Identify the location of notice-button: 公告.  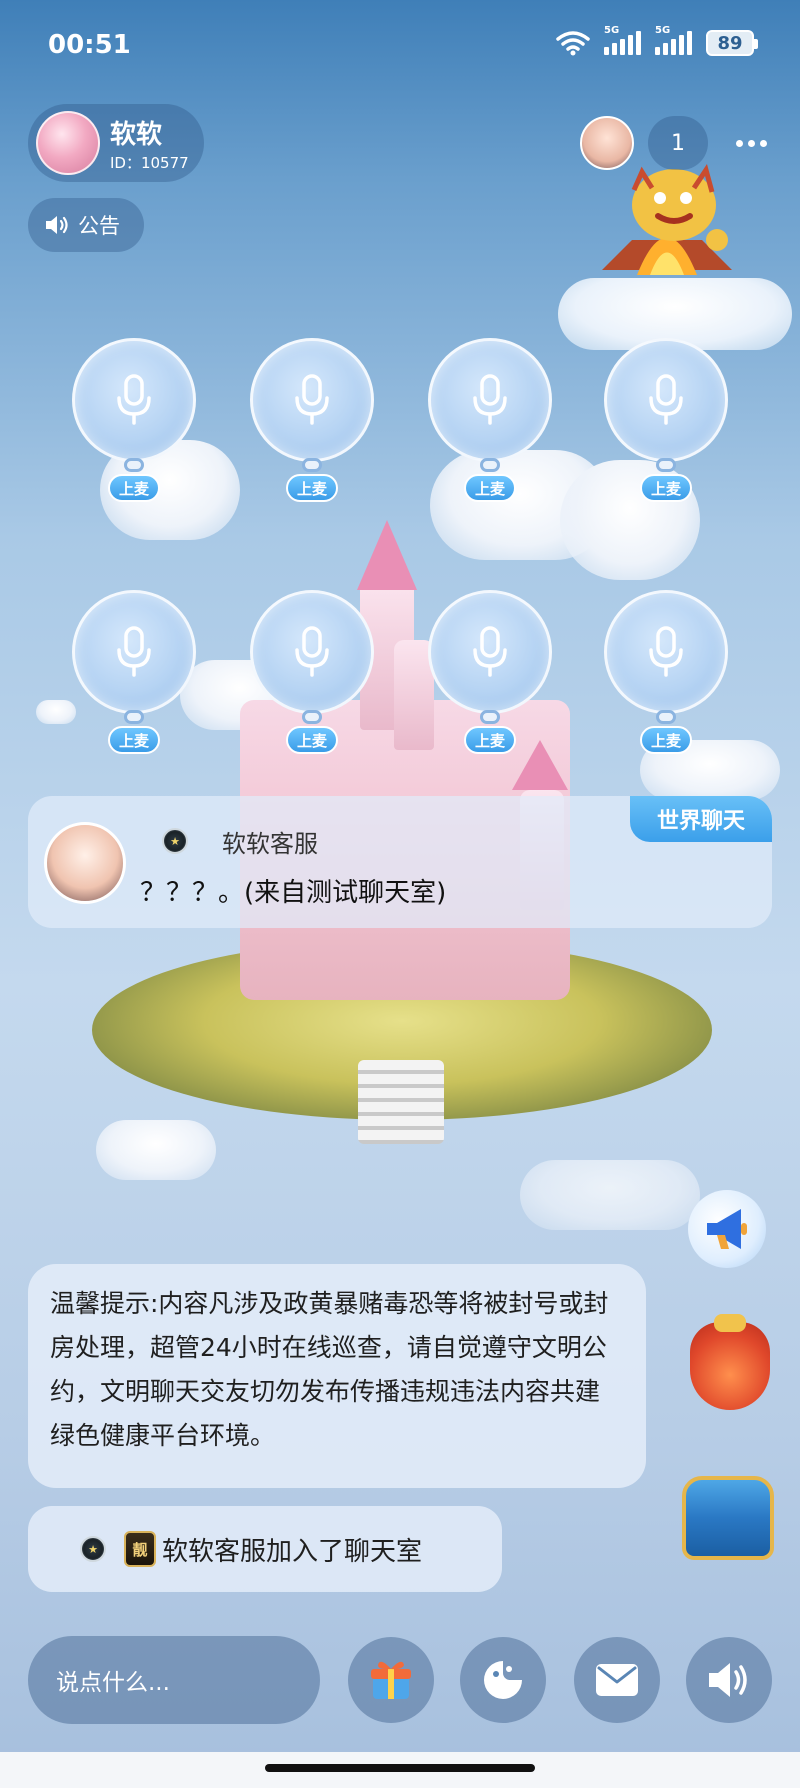
(86, 225).